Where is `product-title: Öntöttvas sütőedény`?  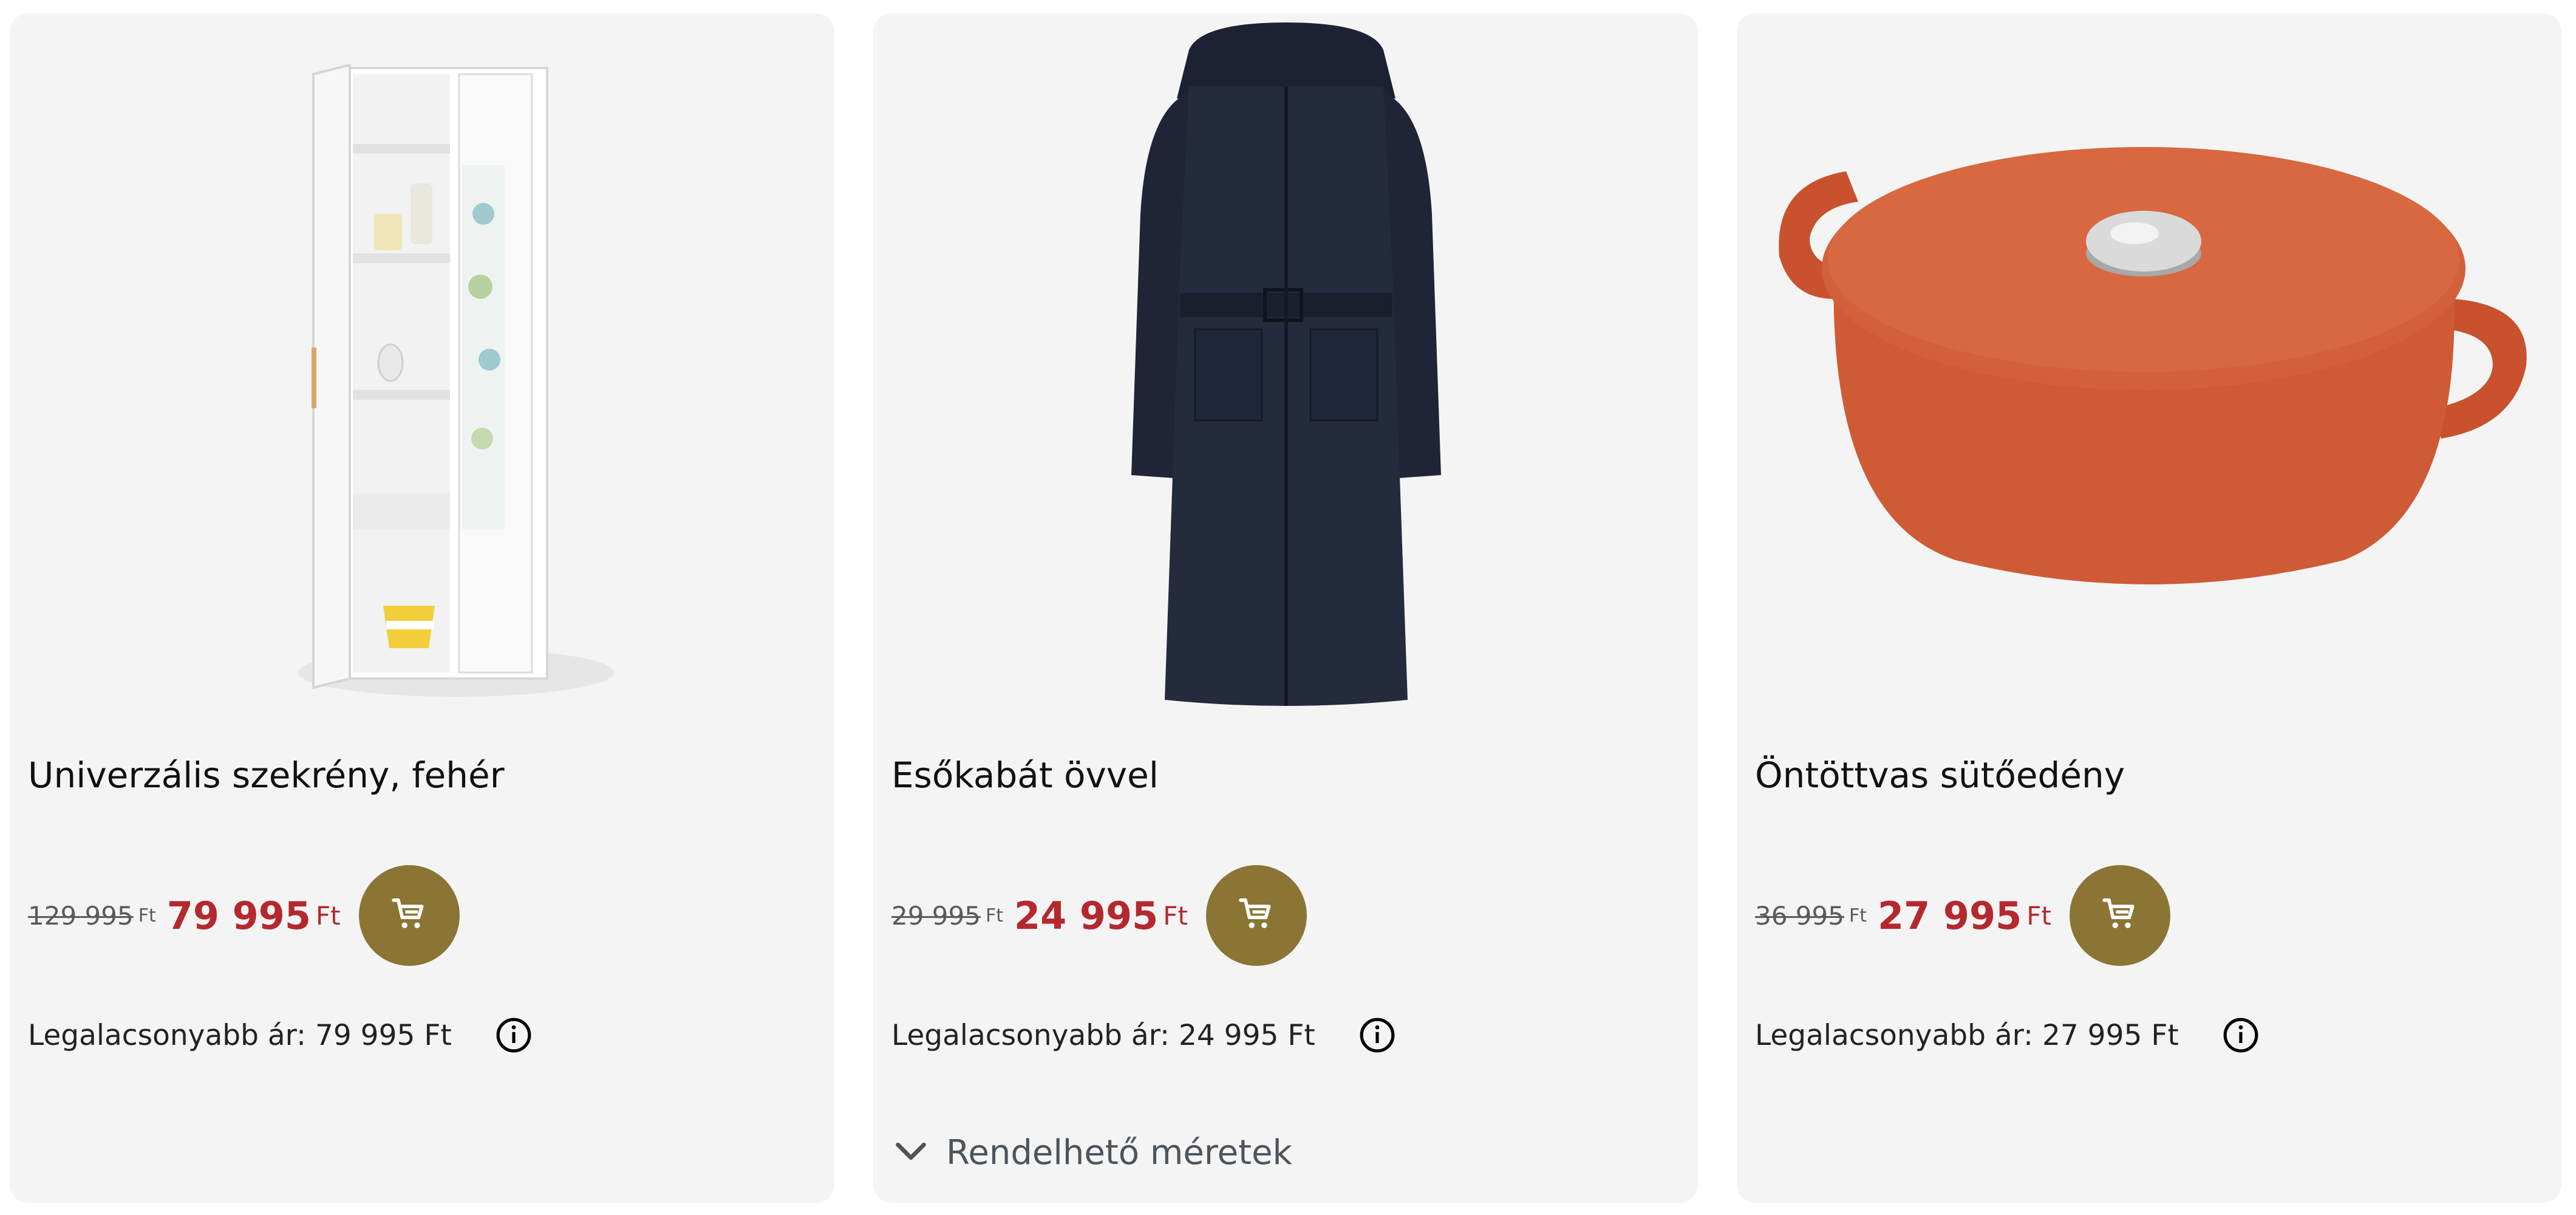 product-title: Öntöttvas sütőedény is located at coordinates (1940, 775).